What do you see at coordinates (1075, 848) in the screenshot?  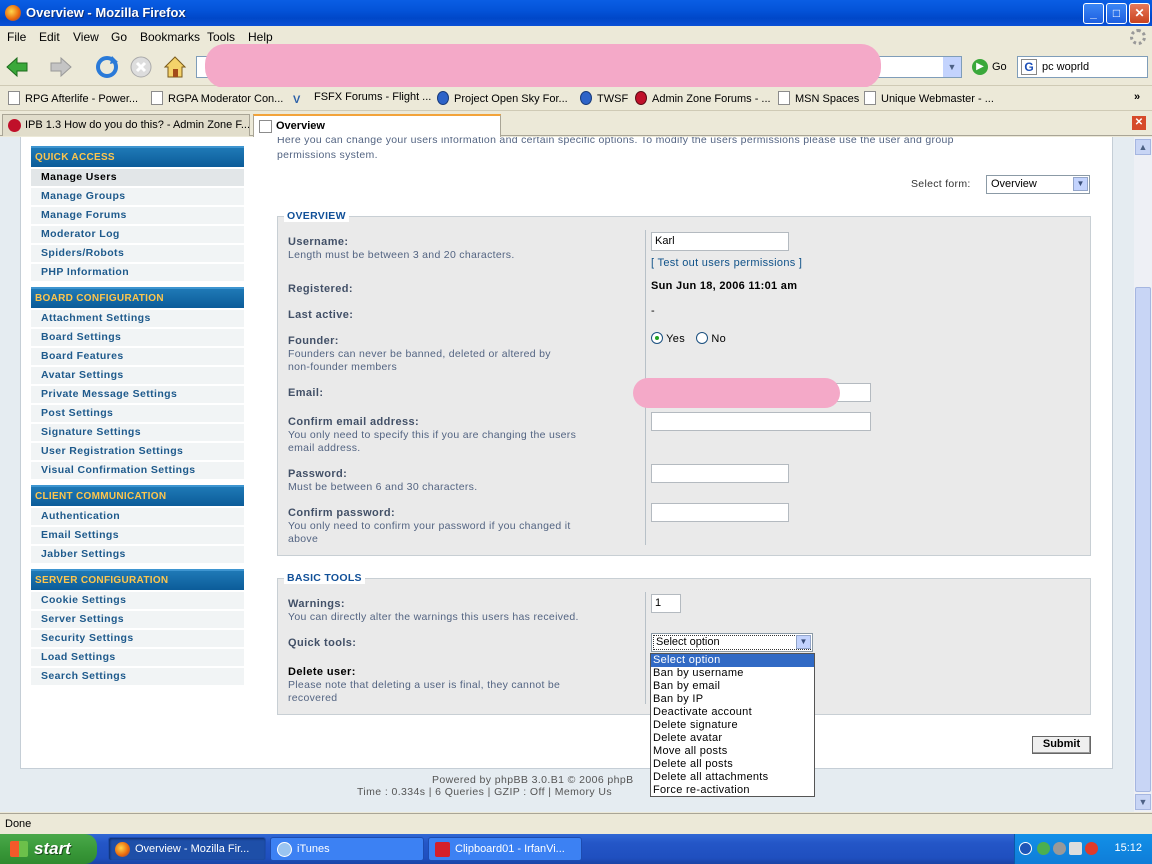 I see `mail-icon` at bounding box center [1075, 848].